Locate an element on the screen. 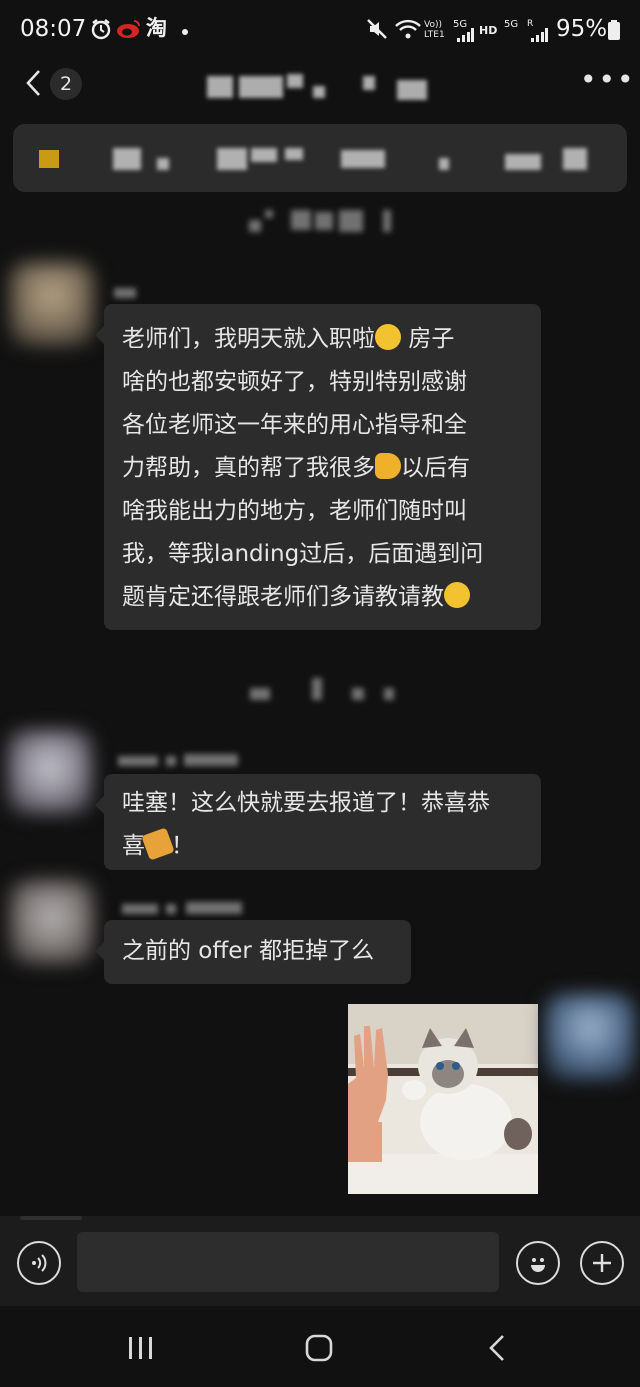  alarm-icon is located at coordinates (101, 31).